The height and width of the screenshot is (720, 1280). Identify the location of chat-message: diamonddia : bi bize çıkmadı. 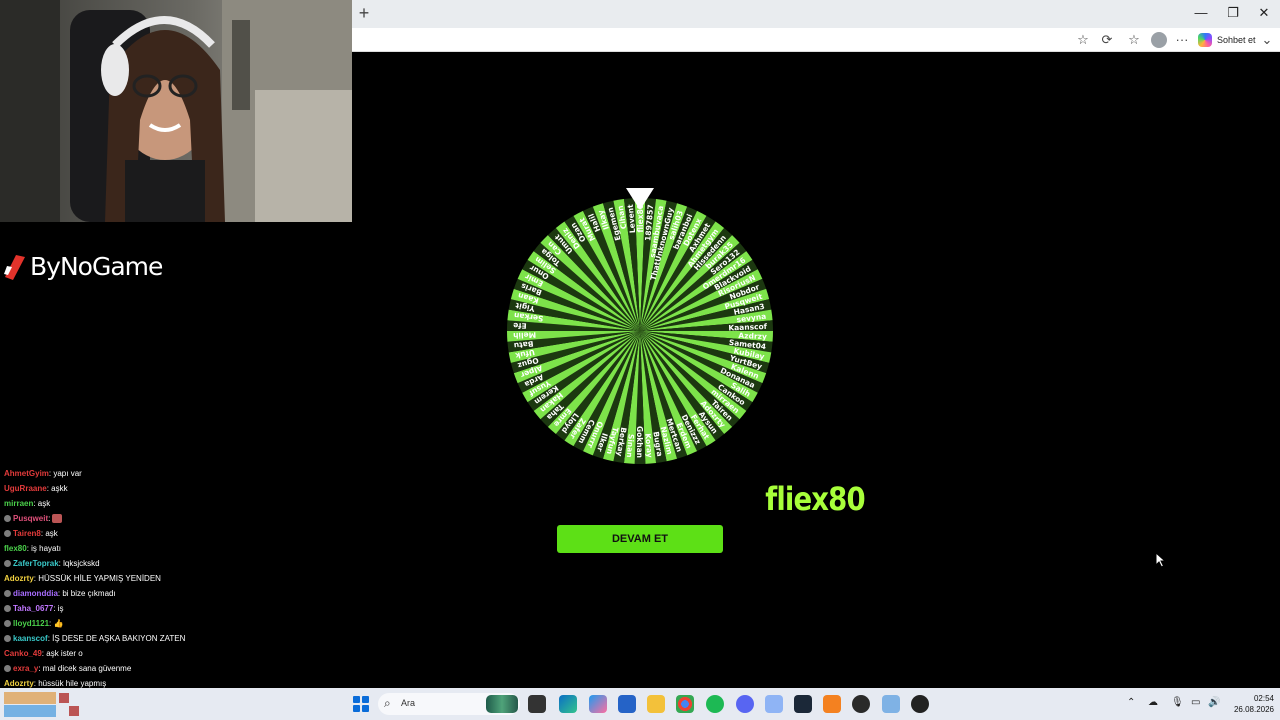
(174, 593).